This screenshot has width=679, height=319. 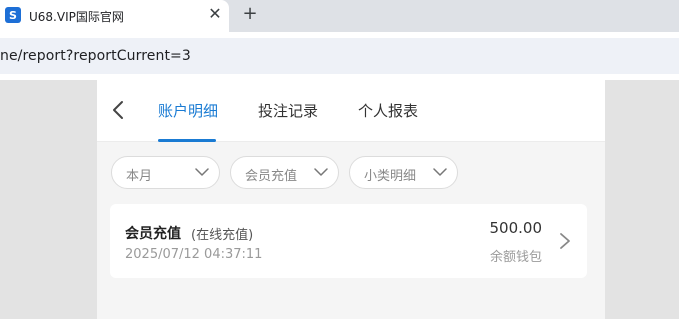 What do you see at coordinates (390, 176) in the screenshot?
I see `filter-label: 小类明细` at bounding box center [390, 176].